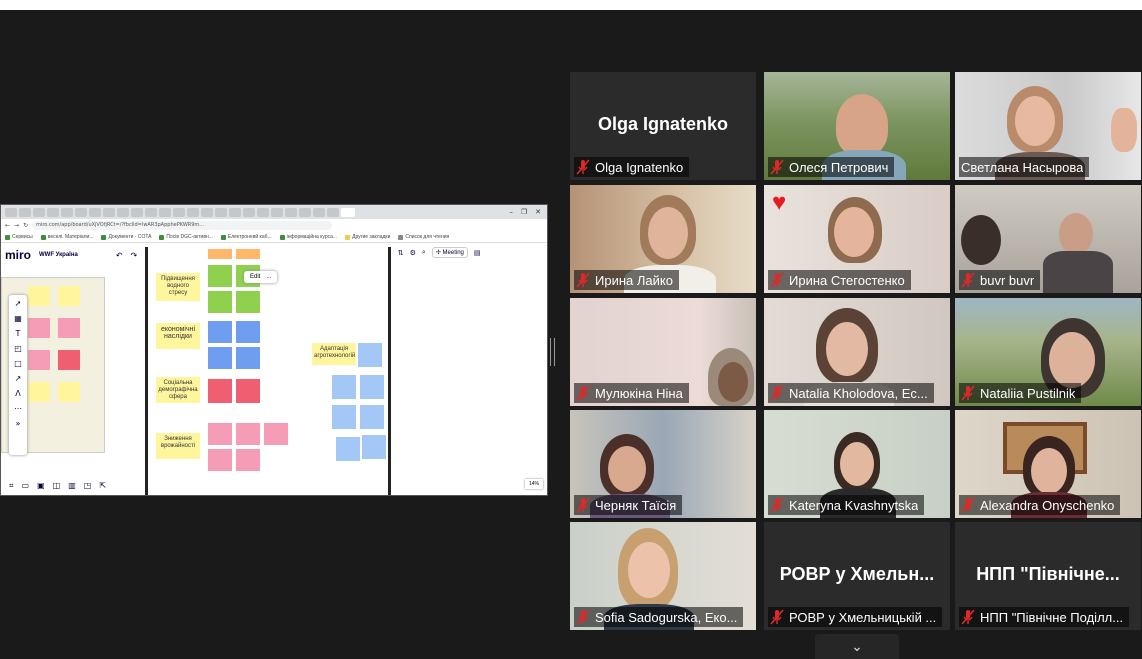 This screenshot has width=1142, height=659. What do you see at coordinates (126, 237) in the screenshot?
I see `bookmark-item: Документи - COTA` at bounding box center [126, 237].